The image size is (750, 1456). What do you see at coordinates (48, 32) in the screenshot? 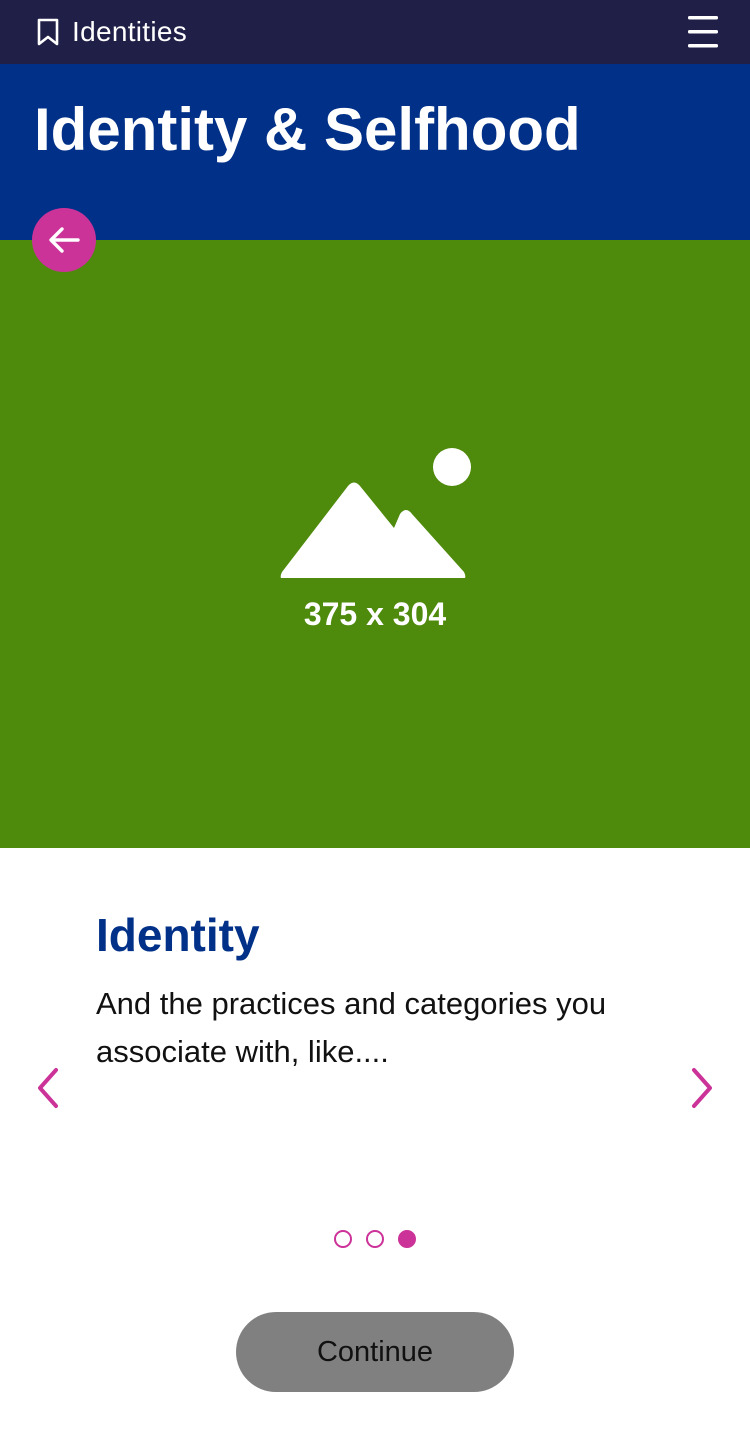
I see `bookmark-icon` at bounding box center [48, 32].